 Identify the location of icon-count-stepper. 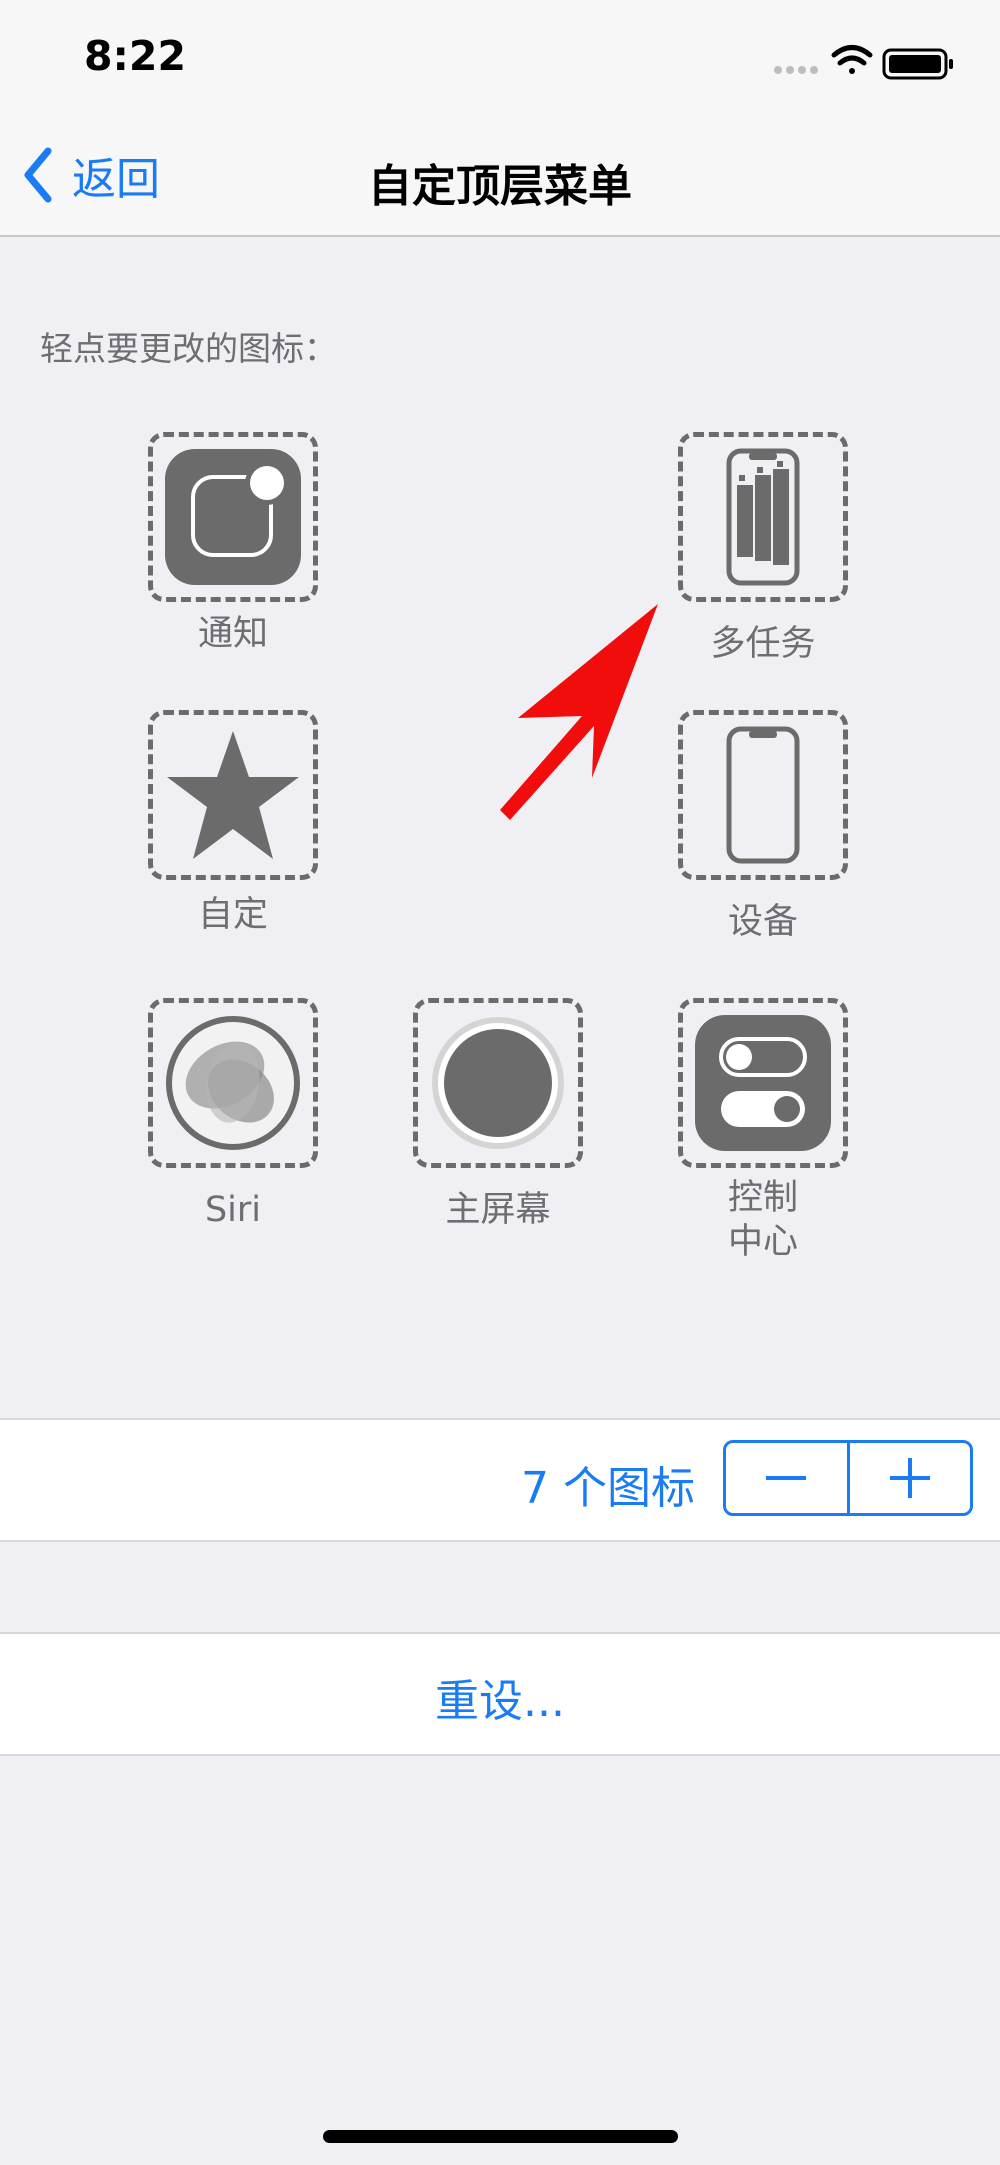
(848, 1478).